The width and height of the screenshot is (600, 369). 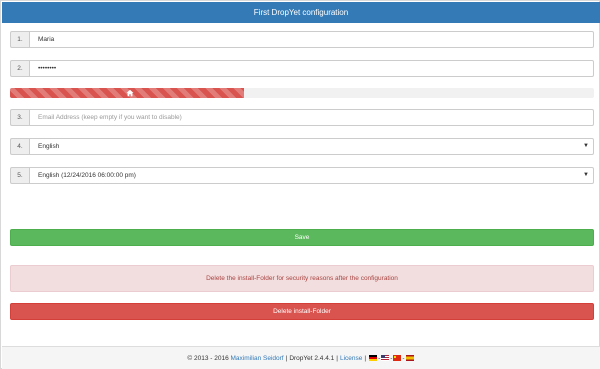 I want to click on home-icon, so click(x=130, y=93).